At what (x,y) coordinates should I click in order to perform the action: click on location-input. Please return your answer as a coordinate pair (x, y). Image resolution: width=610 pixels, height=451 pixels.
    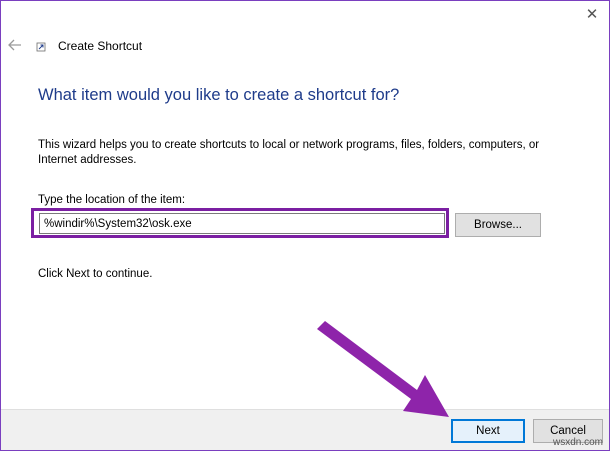
    Looking at the image, I should click on (242, 223).